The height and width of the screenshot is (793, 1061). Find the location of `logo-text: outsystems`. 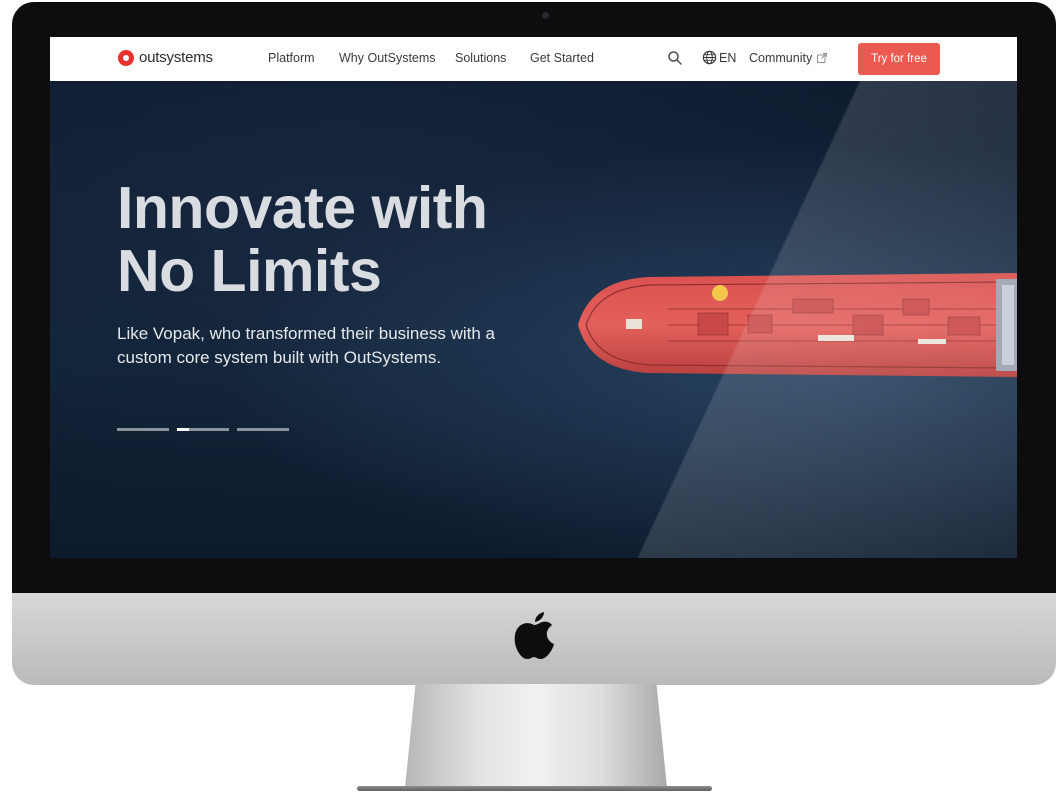

logo-text: outsystems is located at coordinates (176, 57).